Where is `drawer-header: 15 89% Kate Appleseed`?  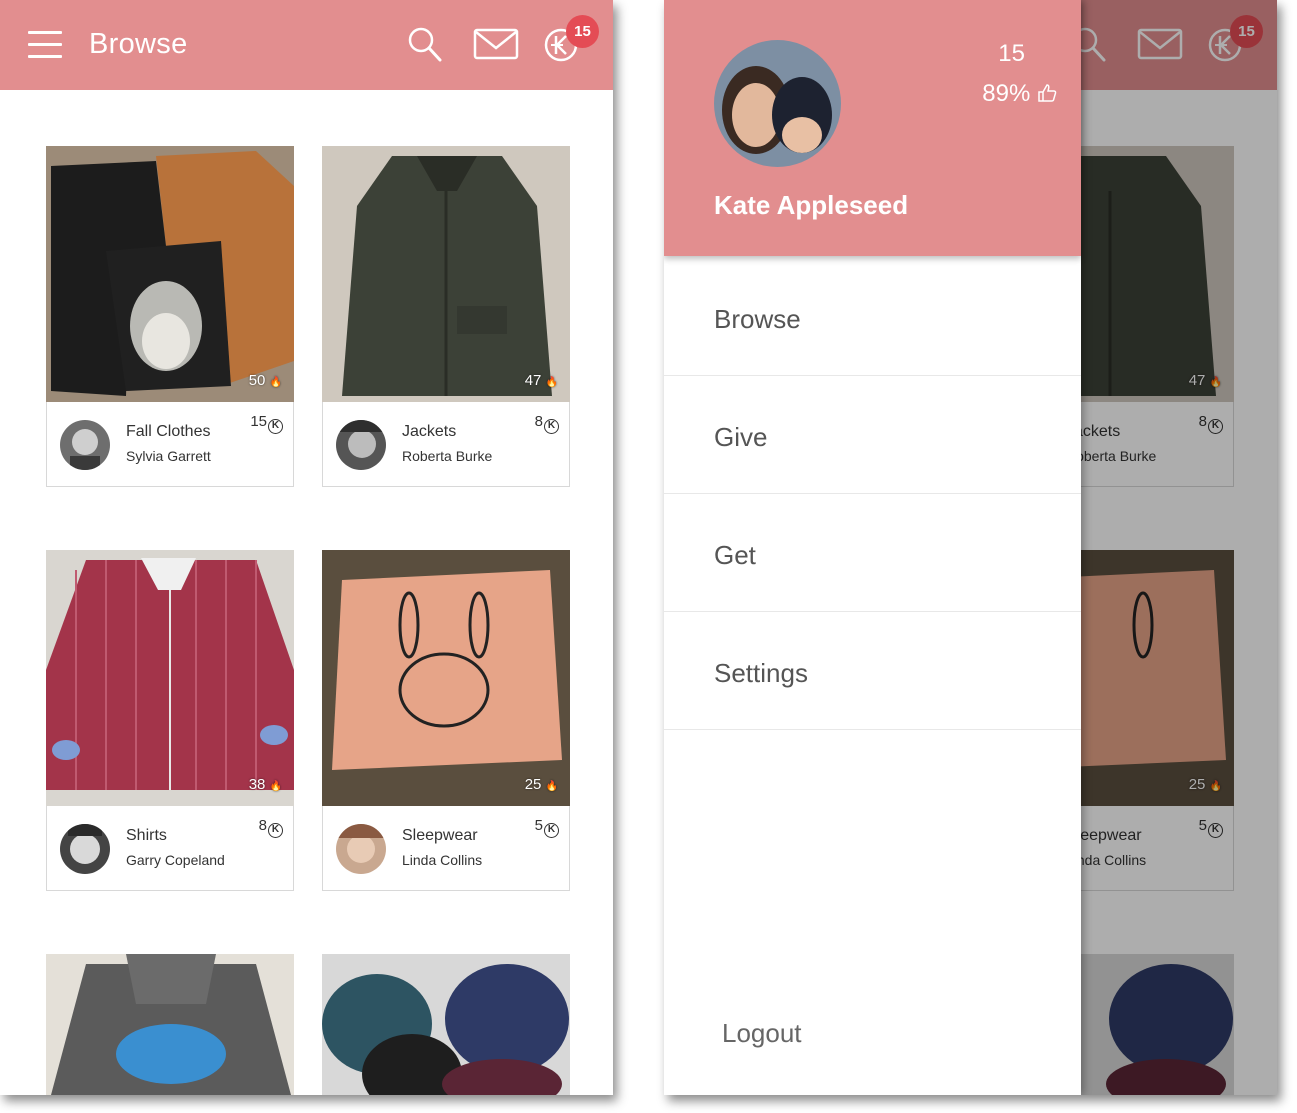 drawer-header: 15 89% Kate Appleseed is located at coordinates (872, 128).